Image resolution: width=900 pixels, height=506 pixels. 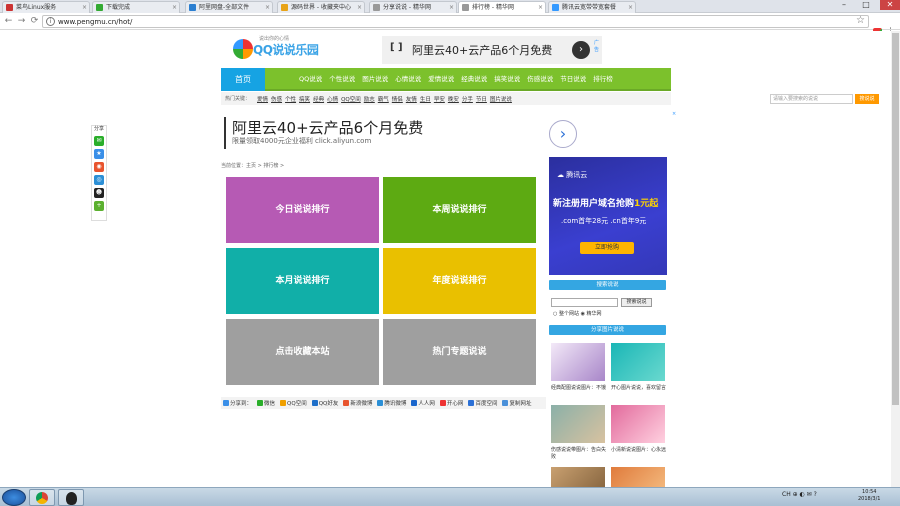 What do you see at coordinates (21, 21) in the screenshot?
I see `forward-button: →` at bounding box center [21, 21].